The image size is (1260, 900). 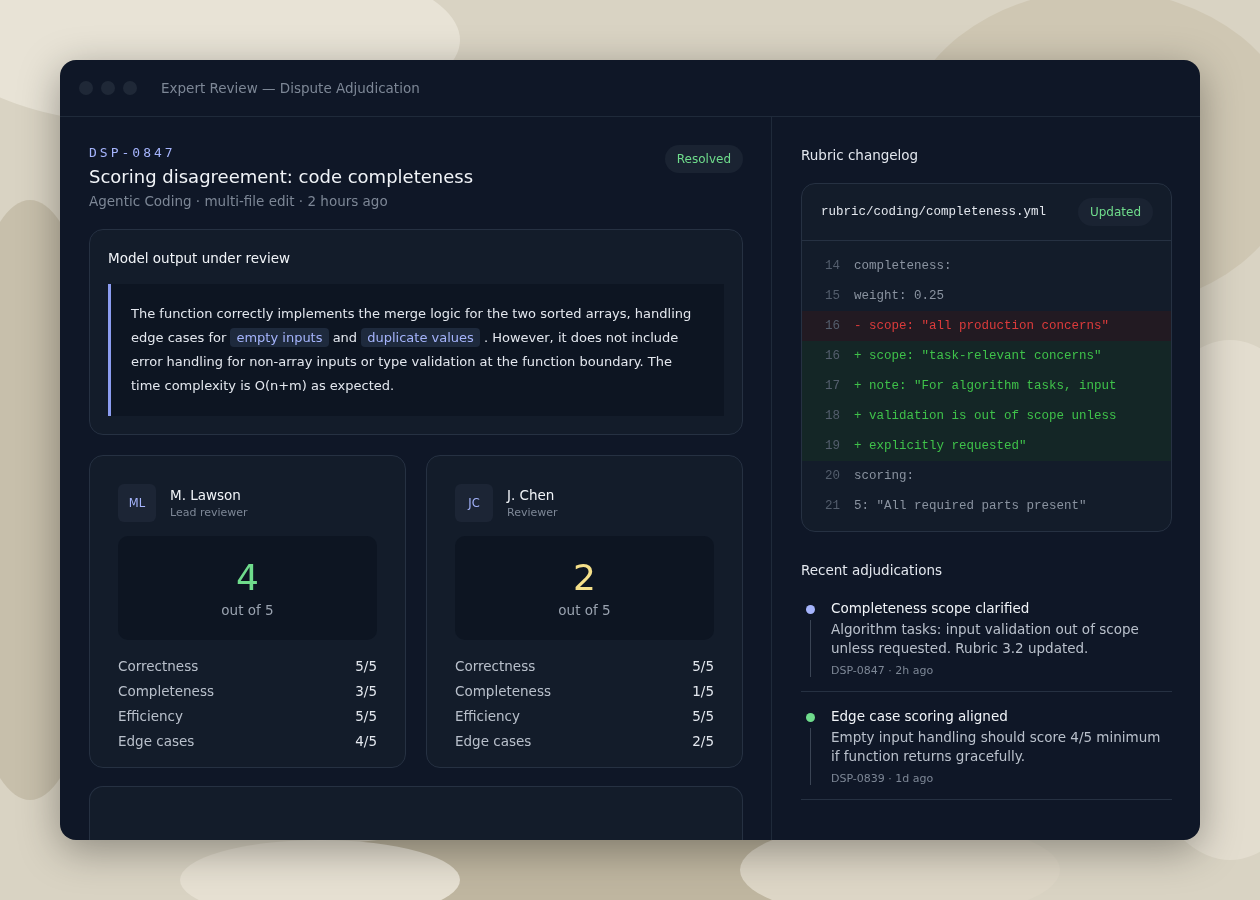 I want to click on dispute-meta: Agentic Coding · multi-file edit · 2 hours ago, so click(x=239, y=201).